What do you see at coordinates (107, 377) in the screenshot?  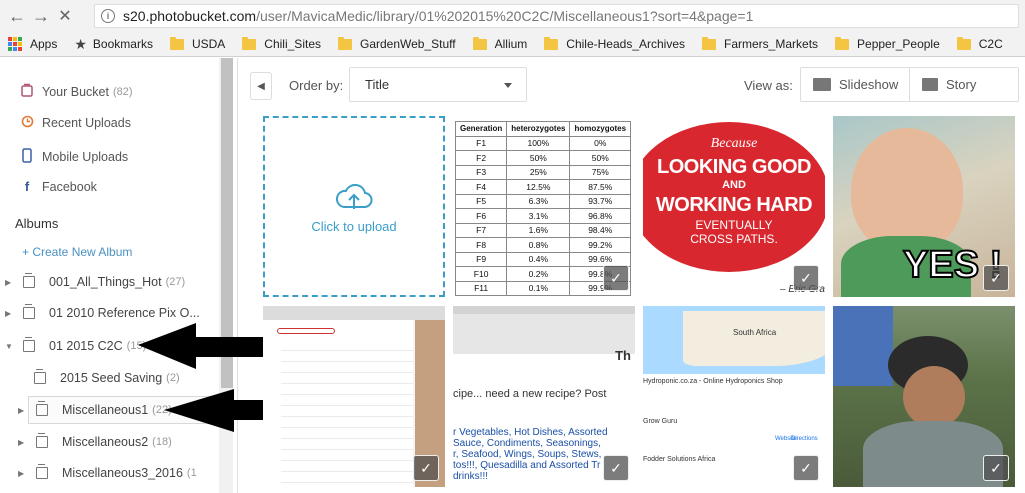 I see `album-item: 2015 Seed Saving (2)` at bounding box center [107, 377].